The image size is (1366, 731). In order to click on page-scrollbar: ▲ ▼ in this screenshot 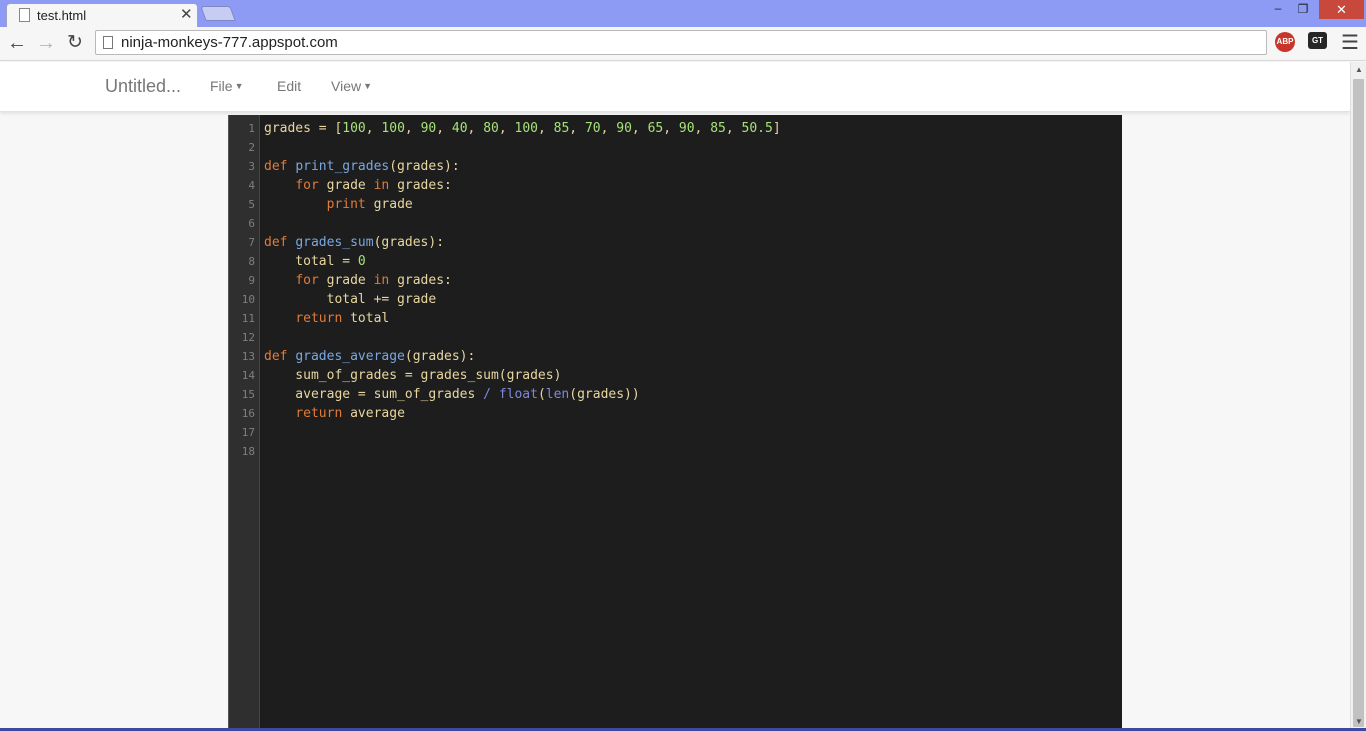, I will do `click(1358, 396)`.